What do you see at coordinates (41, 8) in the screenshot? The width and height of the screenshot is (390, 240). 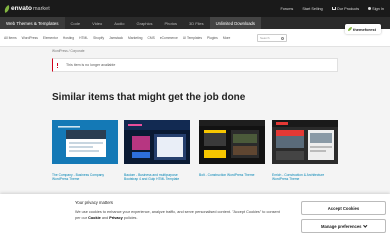 I see `logo-sub: market` at bounding box center [41, 8].